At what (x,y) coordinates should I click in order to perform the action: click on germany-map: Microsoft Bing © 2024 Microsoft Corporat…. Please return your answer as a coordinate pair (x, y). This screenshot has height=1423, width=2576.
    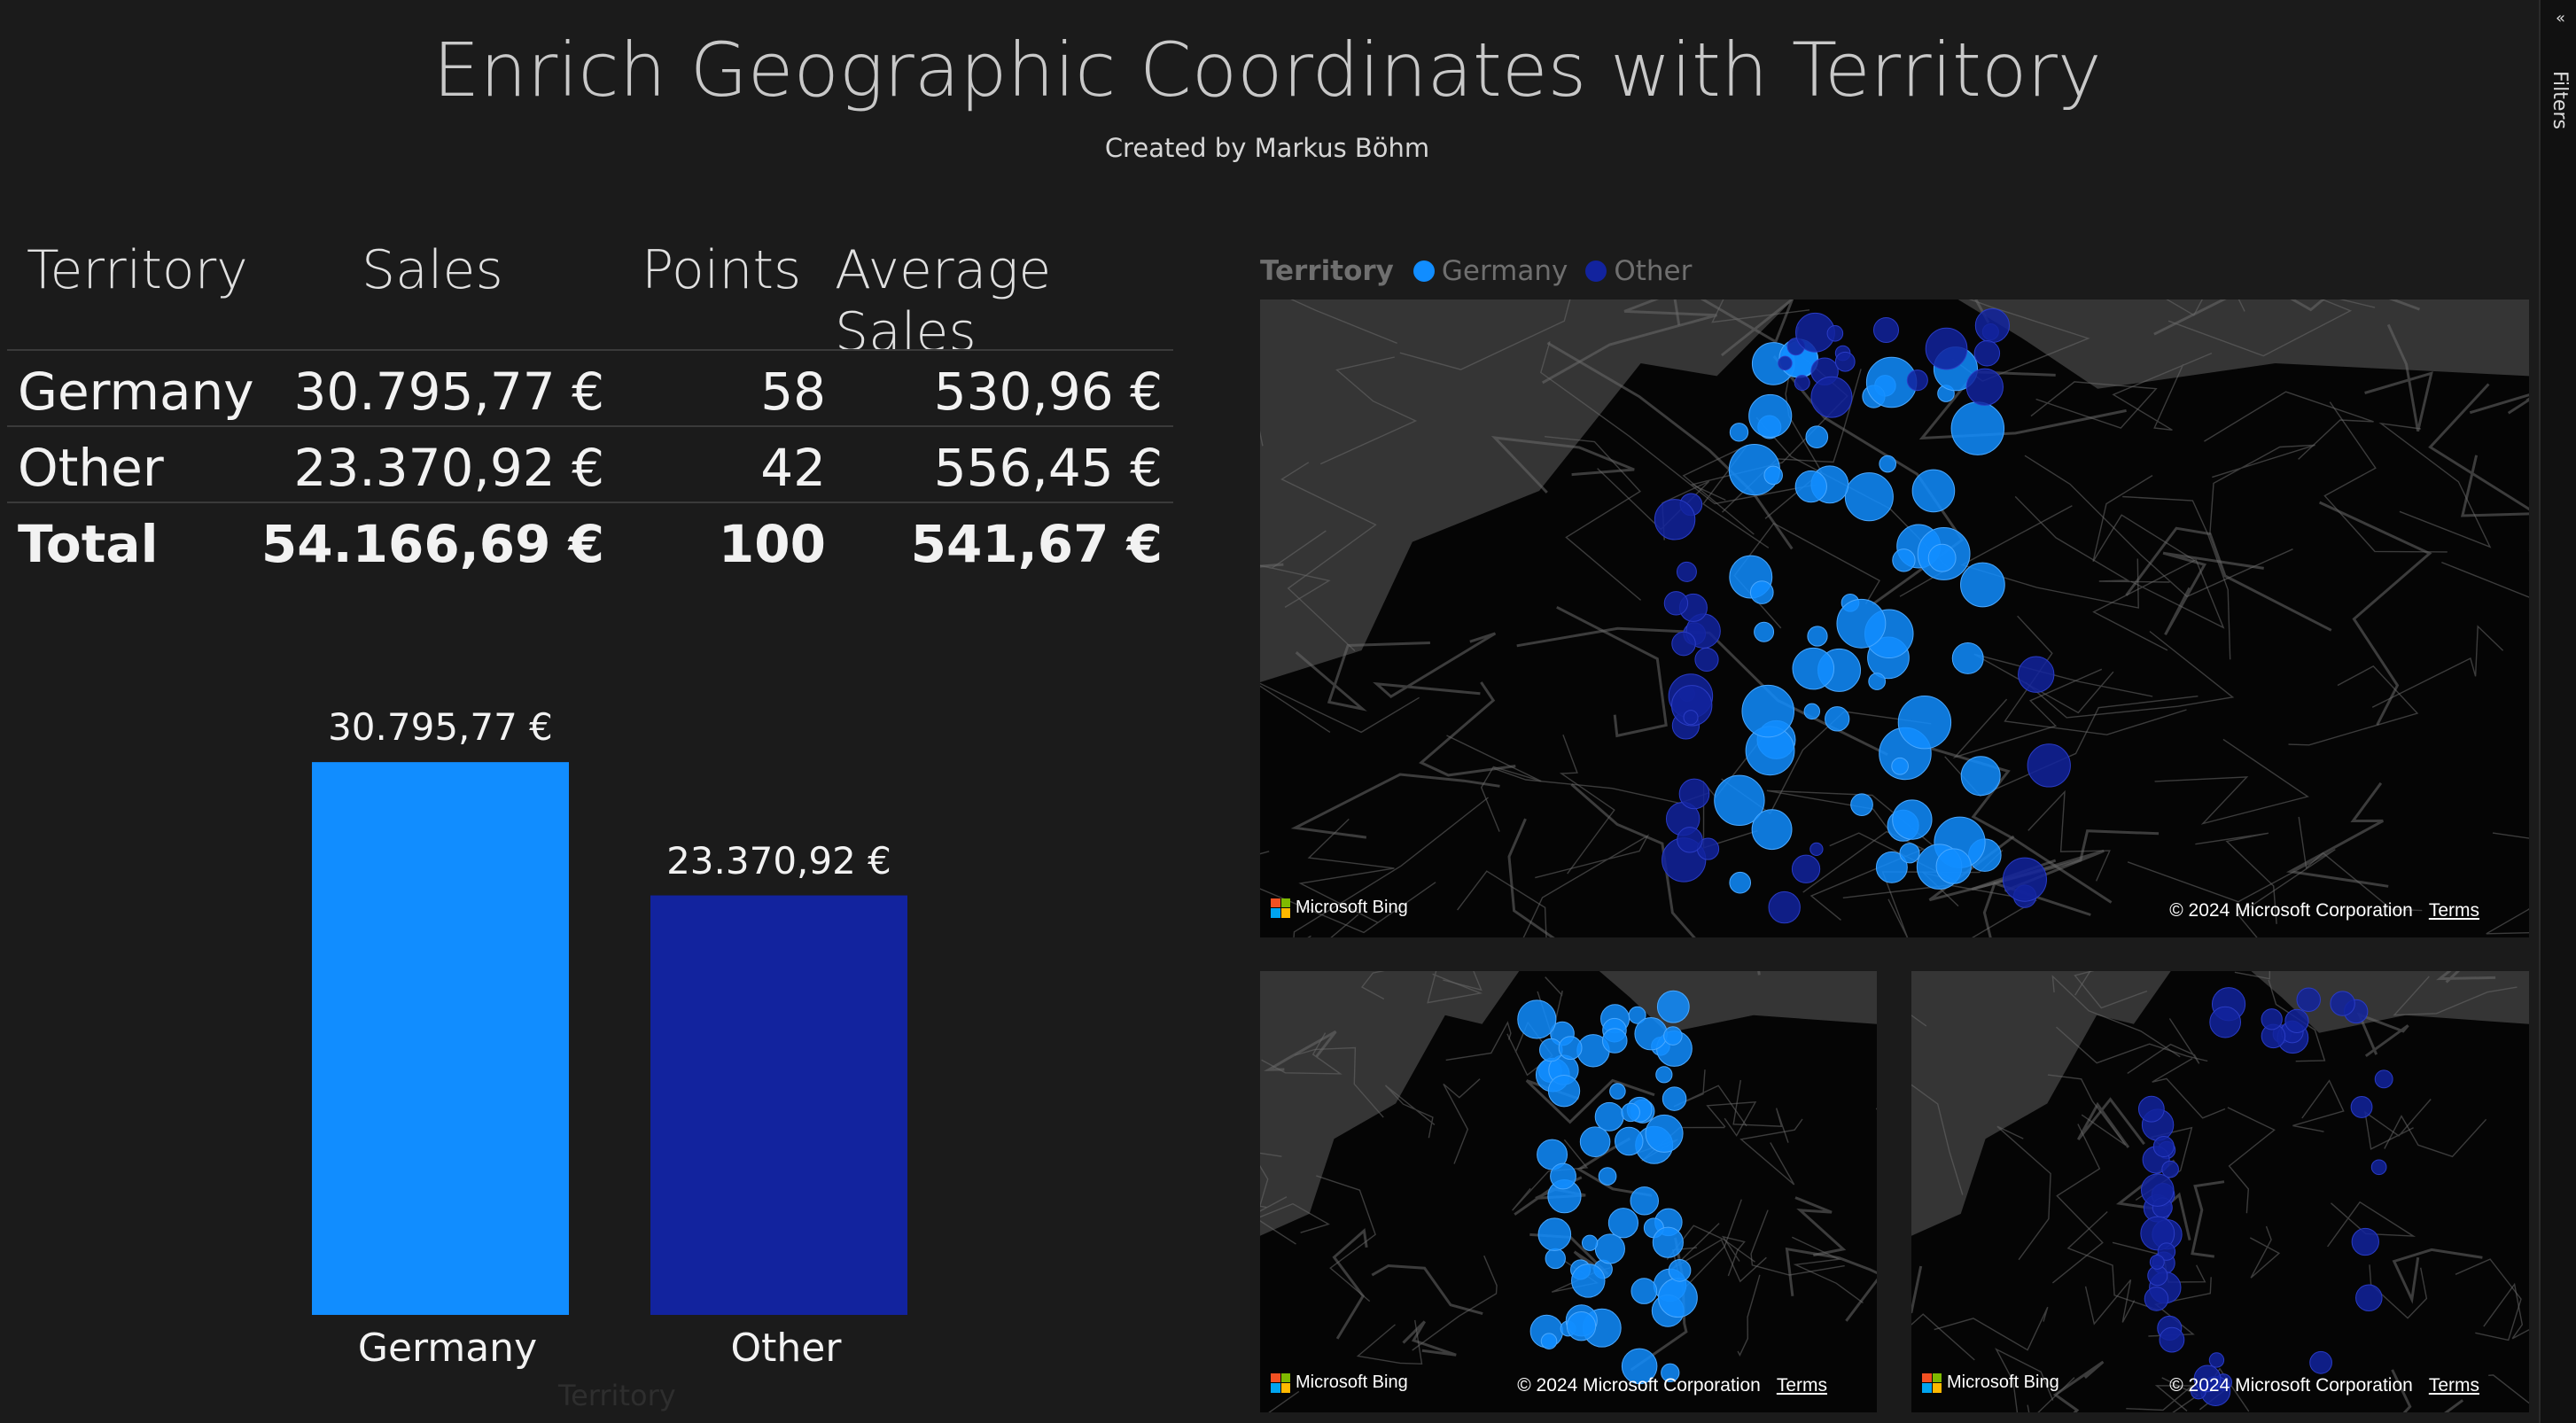
    Looking at the image, I should click on (1569, 1191).